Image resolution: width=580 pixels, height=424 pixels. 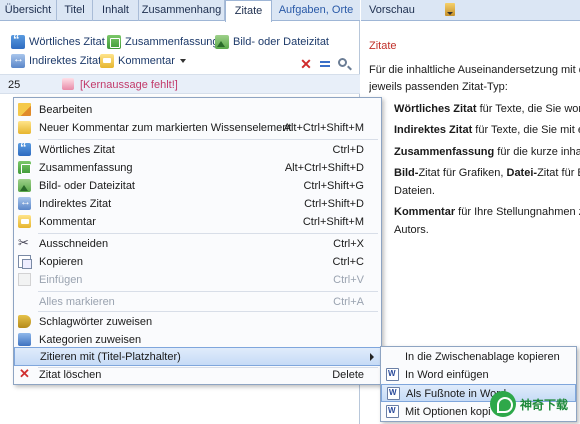 What do you see at coordinates (392, 10) in the screenshot?
I see `tab-vorschau: Vorschau` at bounding box center [392, 10].